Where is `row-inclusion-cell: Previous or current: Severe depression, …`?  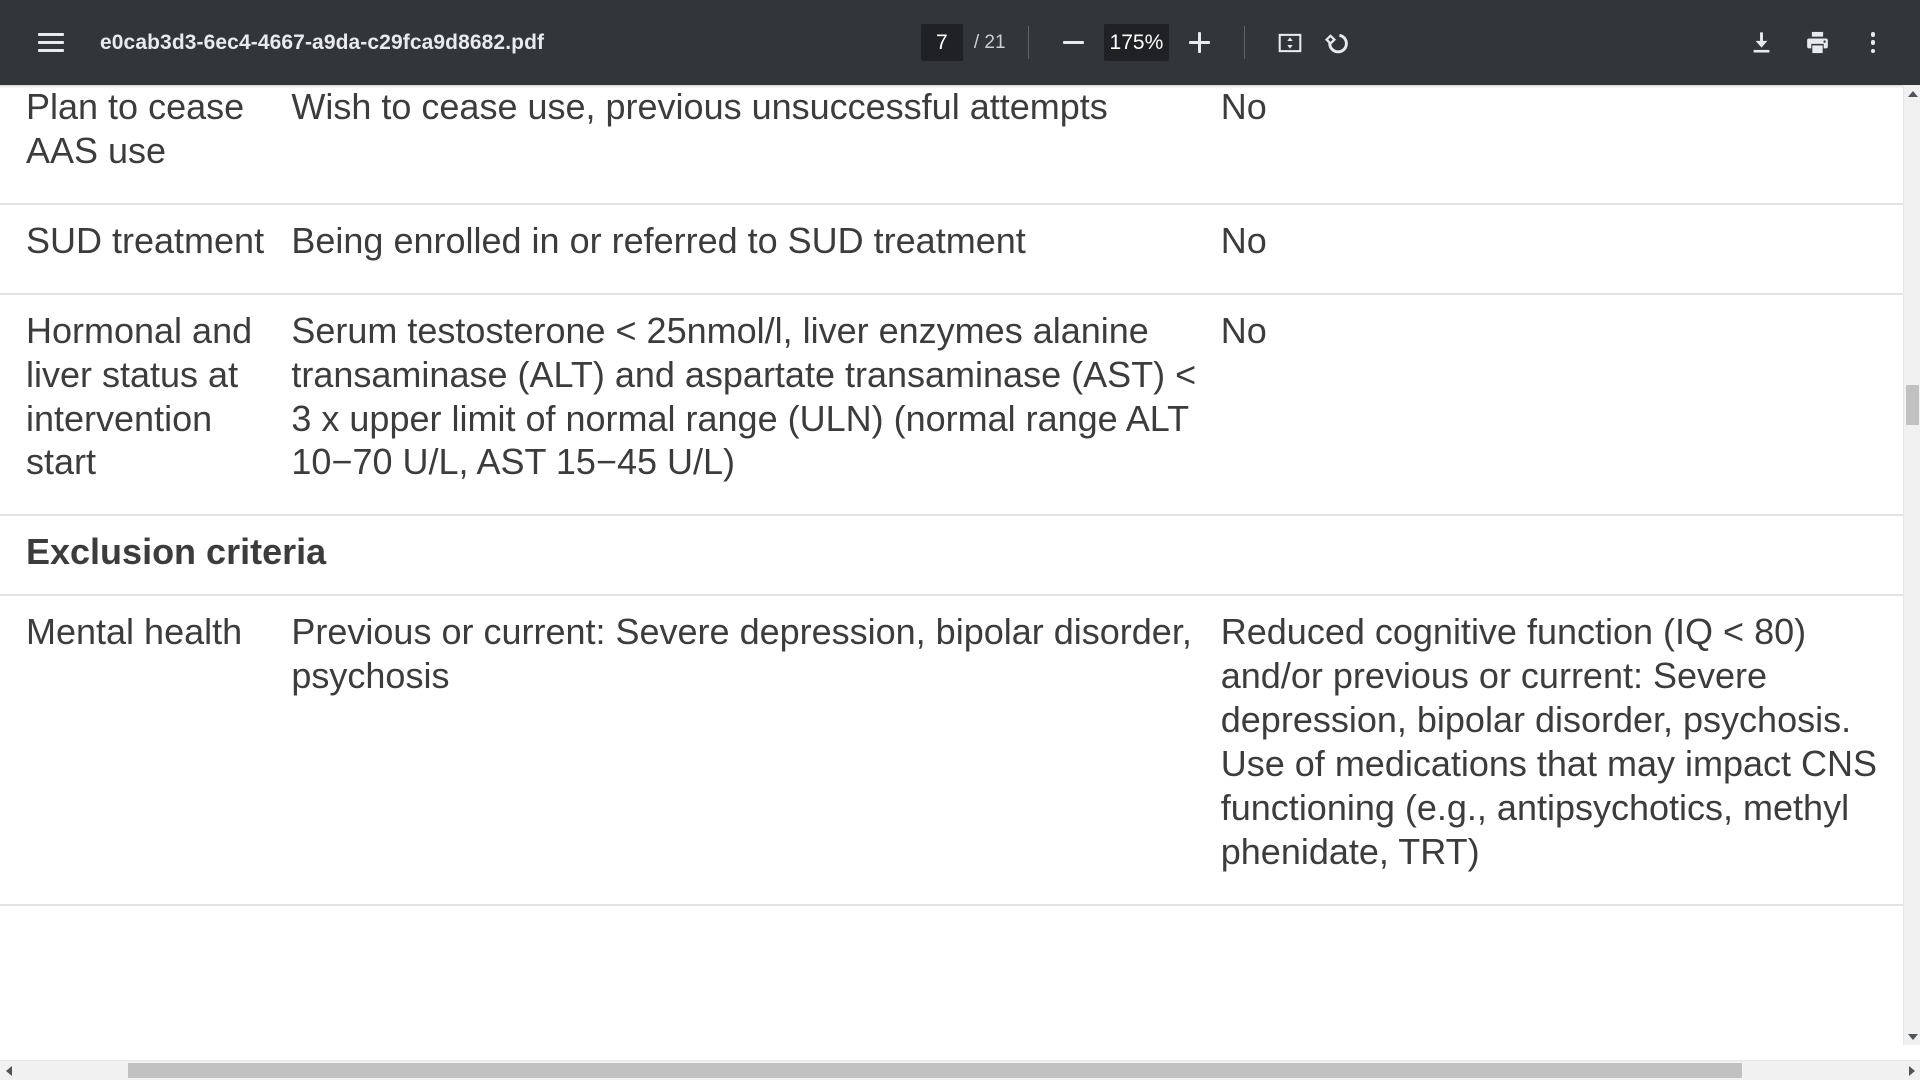
row-inclusion-cell: Previous or current: Severe depression, … is located at coordinates (756, 750).